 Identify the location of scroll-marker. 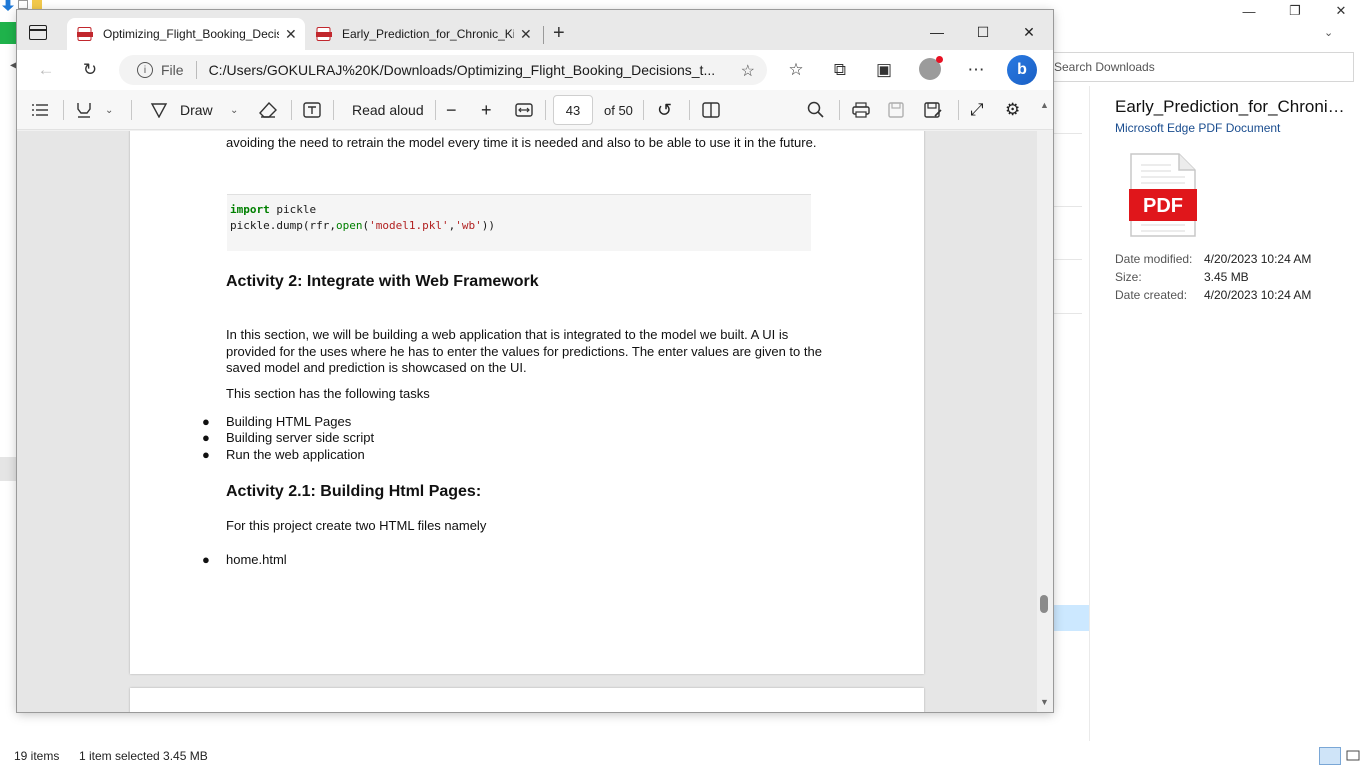
(8, 469).